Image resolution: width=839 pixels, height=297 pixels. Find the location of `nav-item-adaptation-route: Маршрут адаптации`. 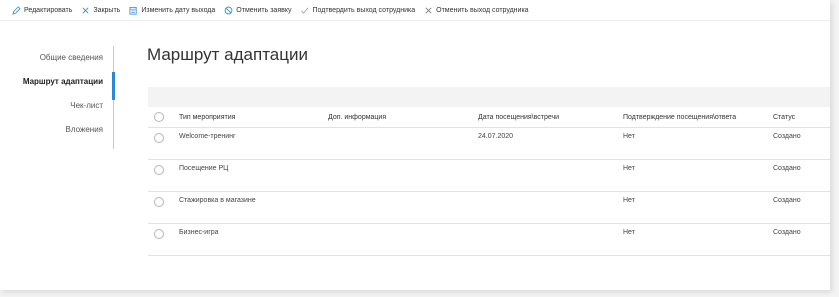

nav-item-adaptation-route: Маршрут адаптации is located at coordinates (56, 82).